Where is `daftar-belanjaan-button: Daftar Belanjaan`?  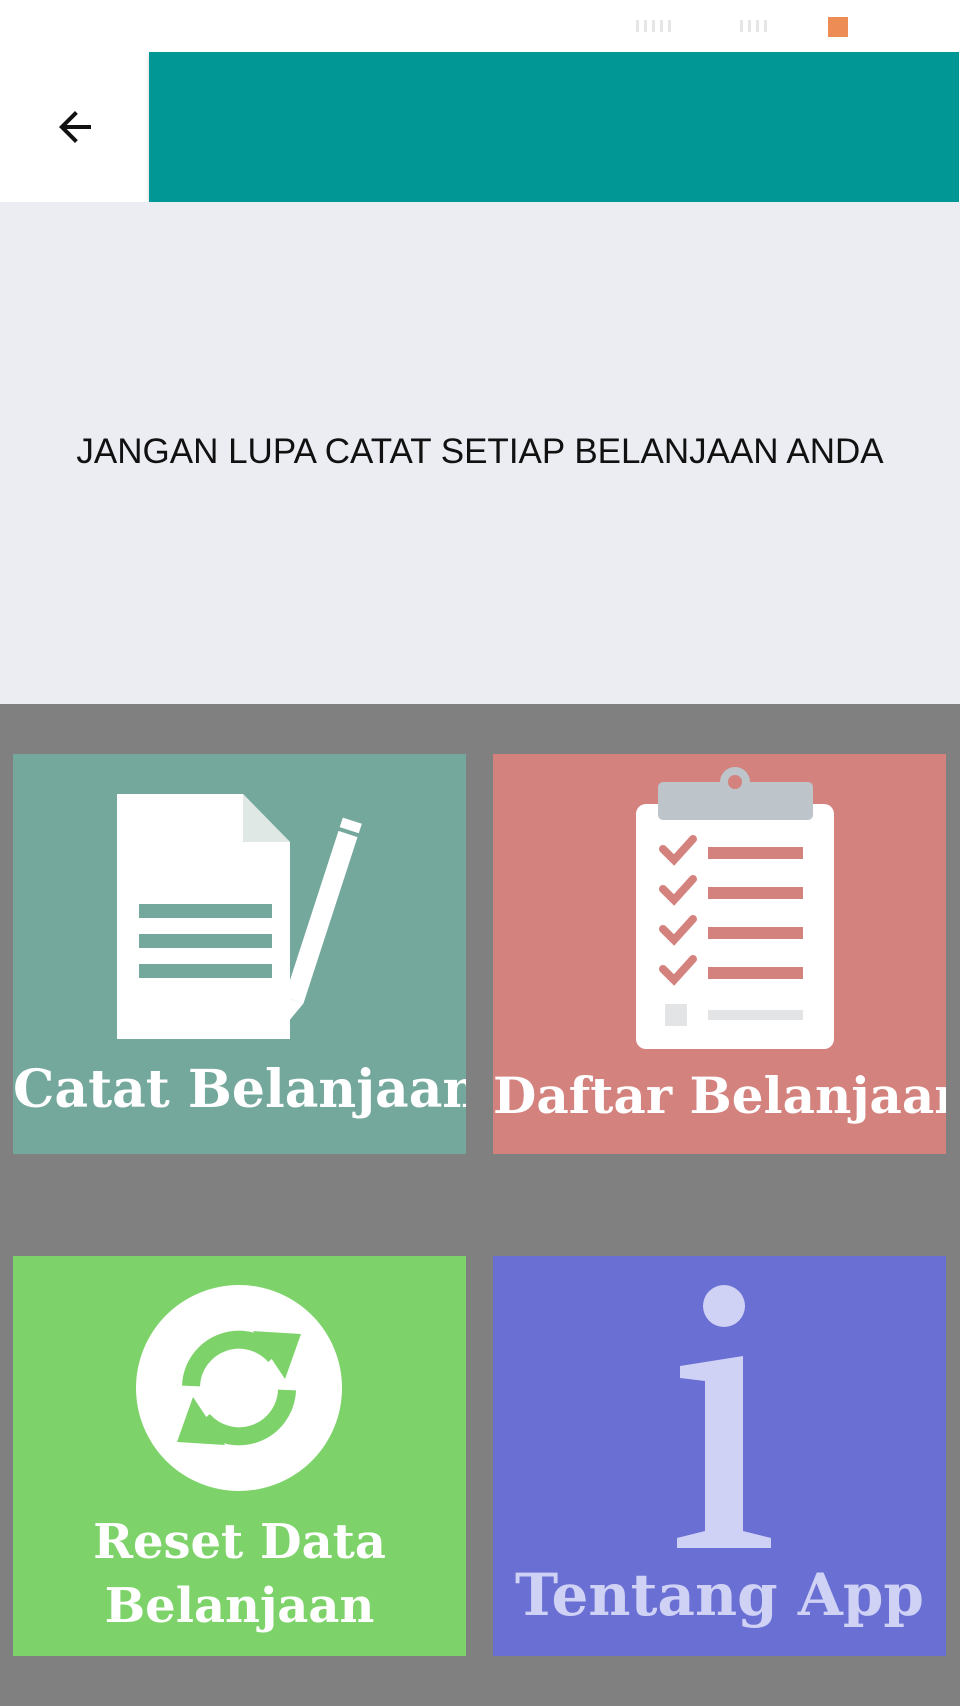 daftar-belanjaan-button: Daftar Belanjaan is located at coordinates (719, 954).